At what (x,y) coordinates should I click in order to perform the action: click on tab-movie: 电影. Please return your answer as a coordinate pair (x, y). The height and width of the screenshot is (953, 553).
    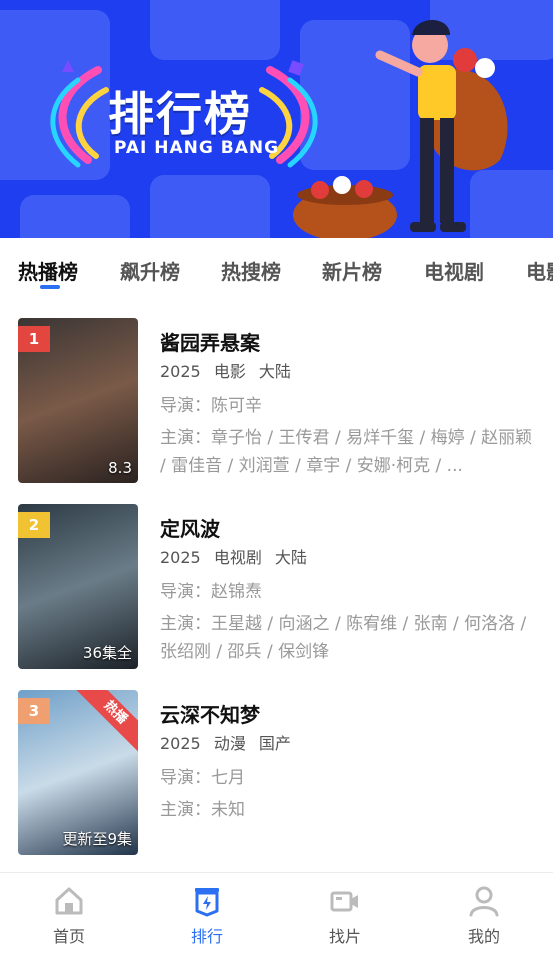
    Looking at the image, I should click on (539, 270).